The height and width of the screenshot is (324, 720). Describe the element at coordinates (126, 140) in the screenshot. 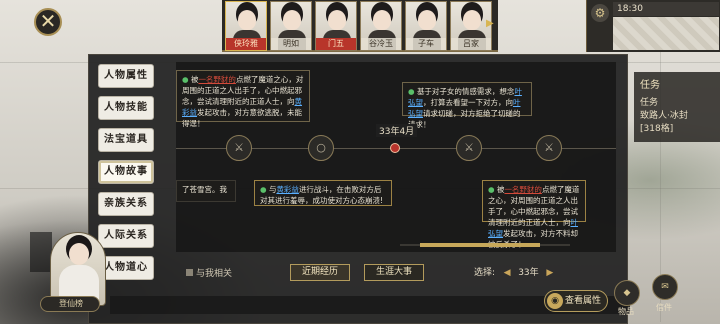

I see `tab-items: 法宝道具` at that location.